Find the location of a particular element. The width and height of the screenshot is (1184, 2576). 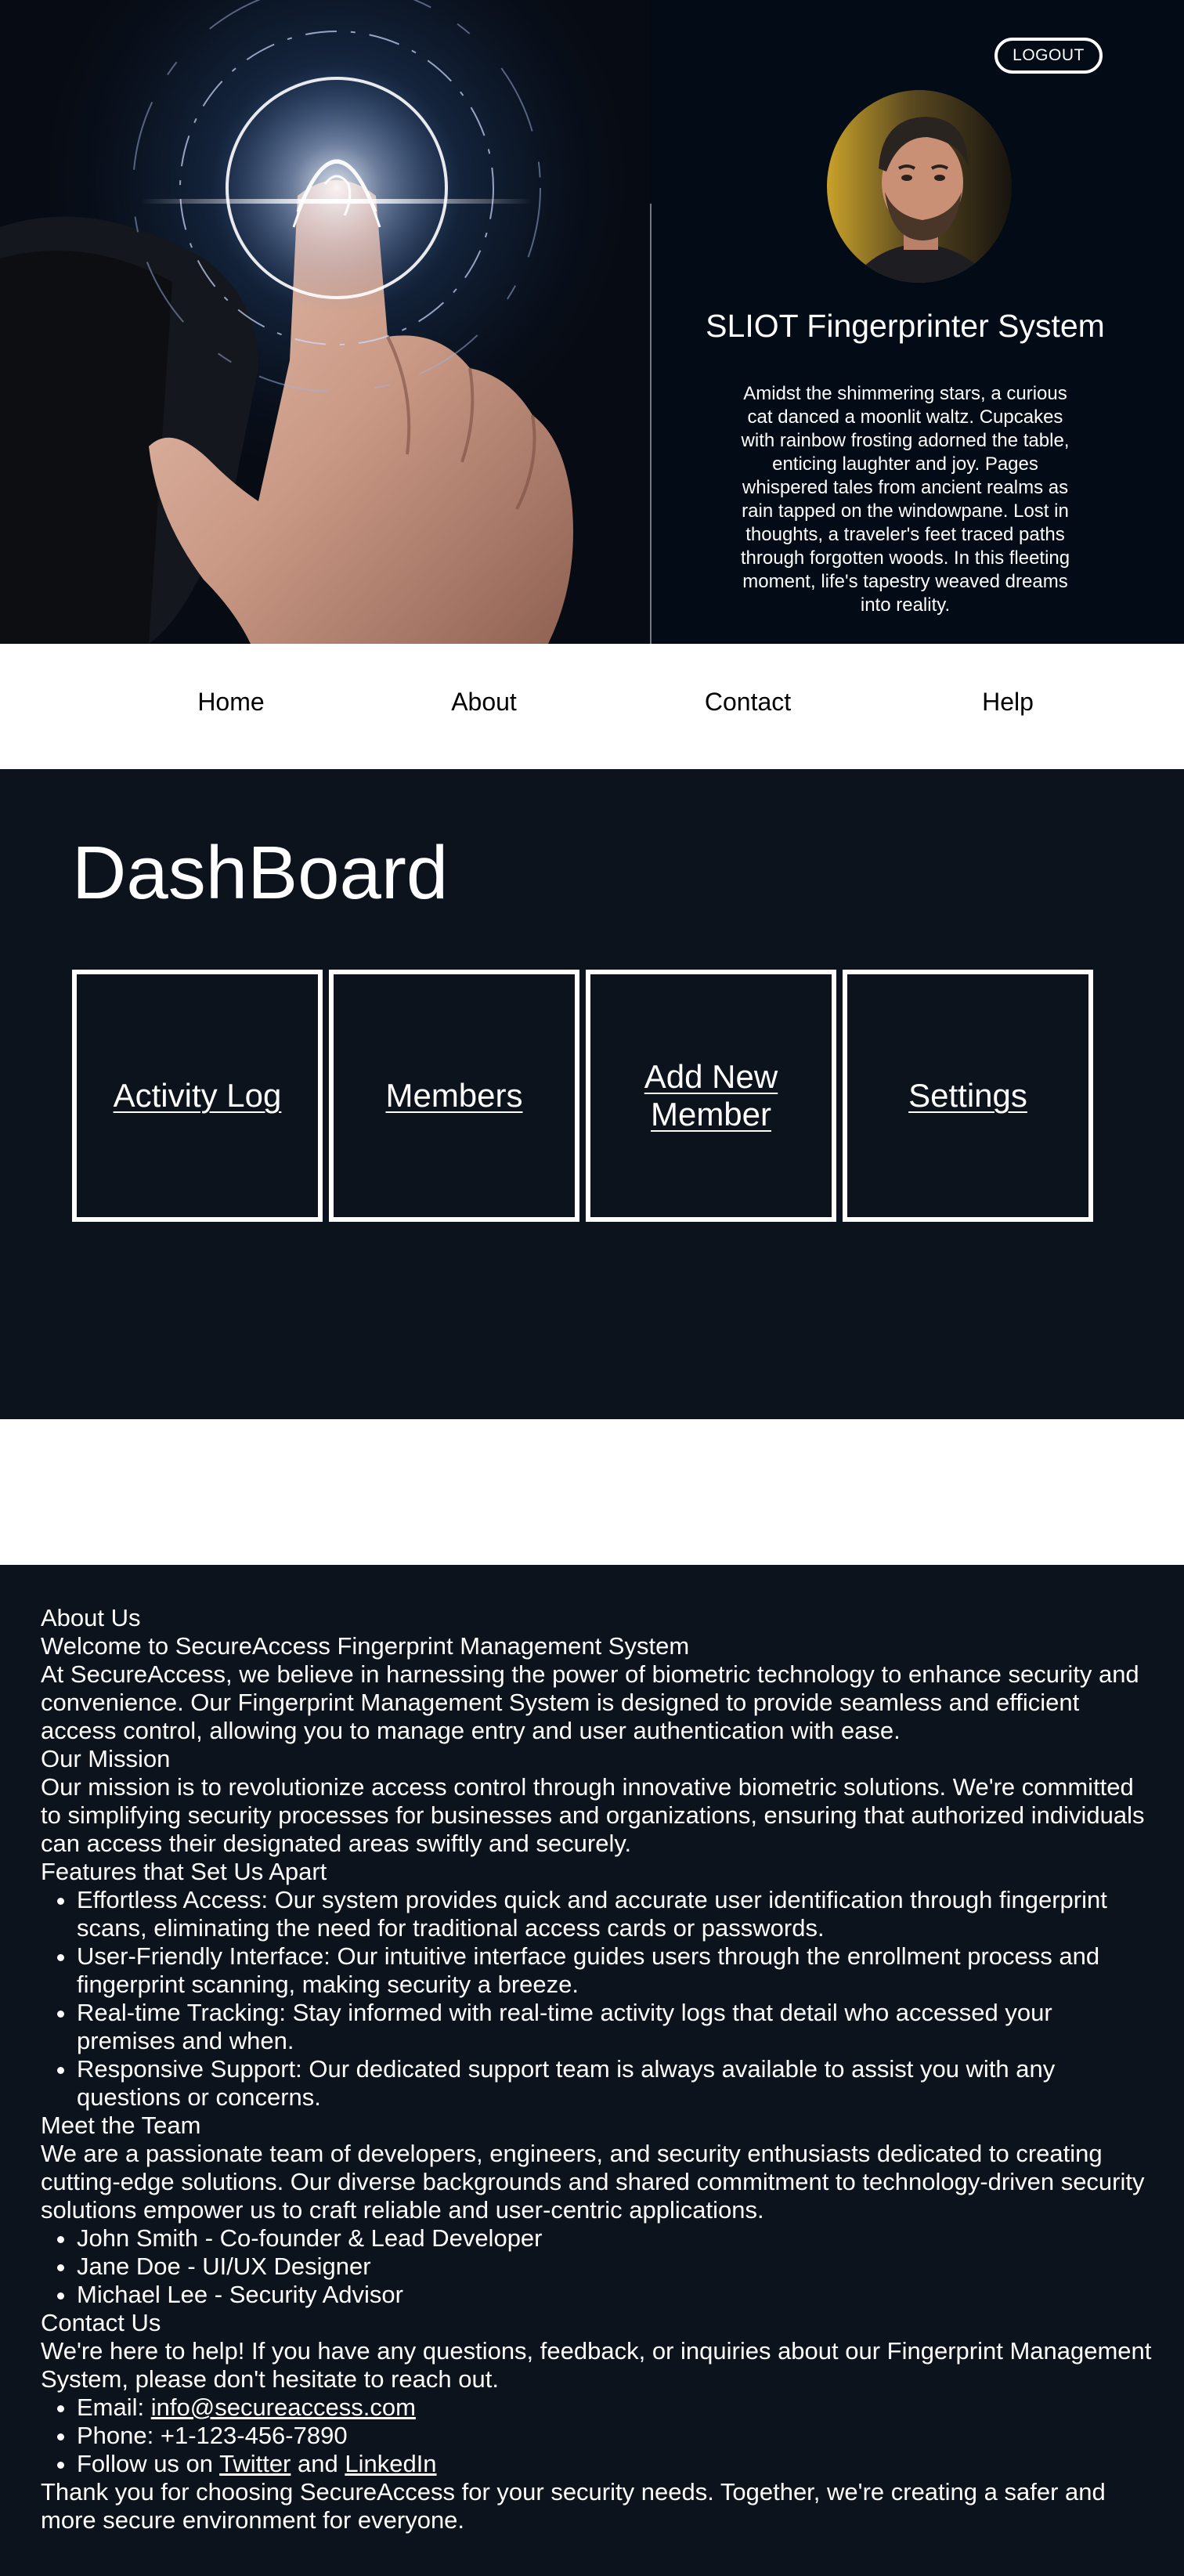

list-item: Follow us on Twitter and LinkedIn is located at coordinates (615, 2464).